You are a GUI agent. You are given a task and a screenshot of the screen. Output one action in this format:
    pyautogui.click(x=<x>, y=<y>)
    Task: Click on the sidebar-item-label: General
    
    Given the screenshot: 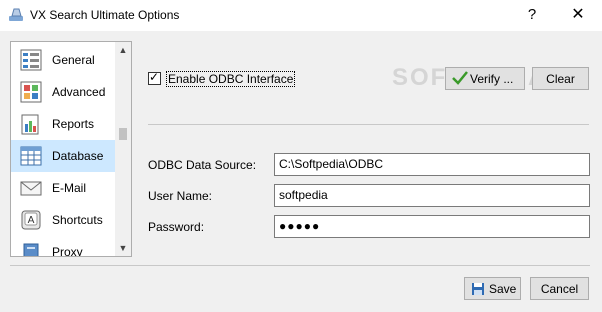 What is the action you would take?
    pyautogui.click(x=73, y=60)
    